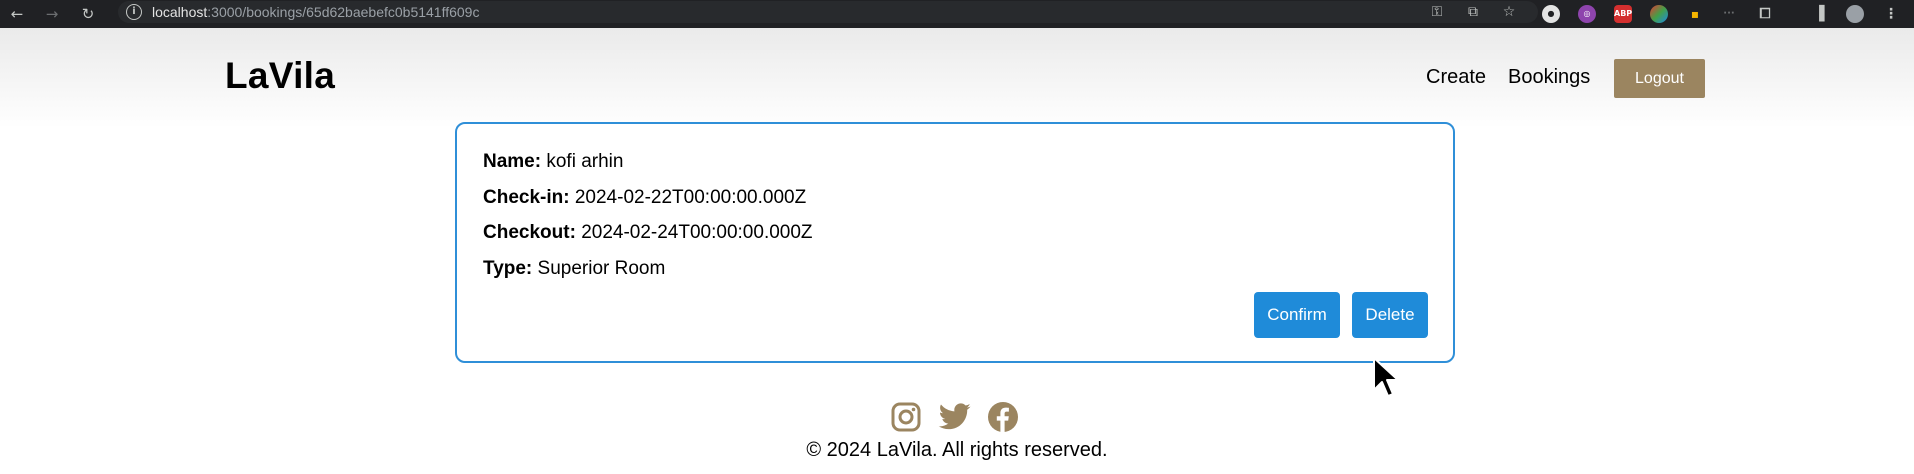 The height and width of the screenshot is (474, 1914). What do you see at coordinates (1623, 14) in the screenshot?
I see `adblock-icon: ABP` at bounding box center [1623, 14].